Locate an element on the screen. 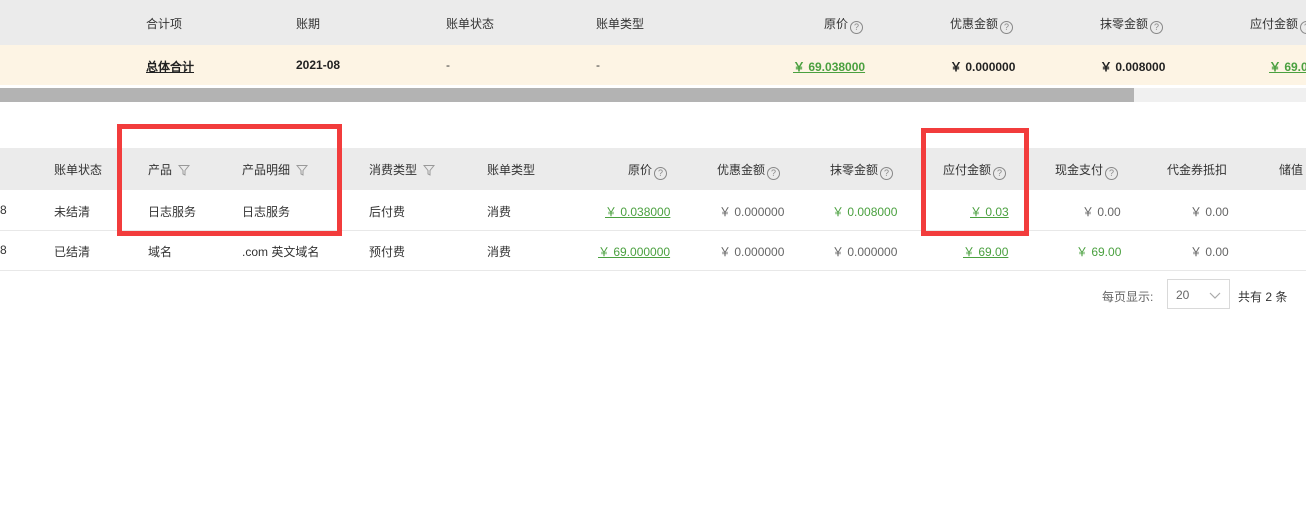 The image size is (1306, 506). summary-bill-type-value: - is located at coordinates (598, 65).